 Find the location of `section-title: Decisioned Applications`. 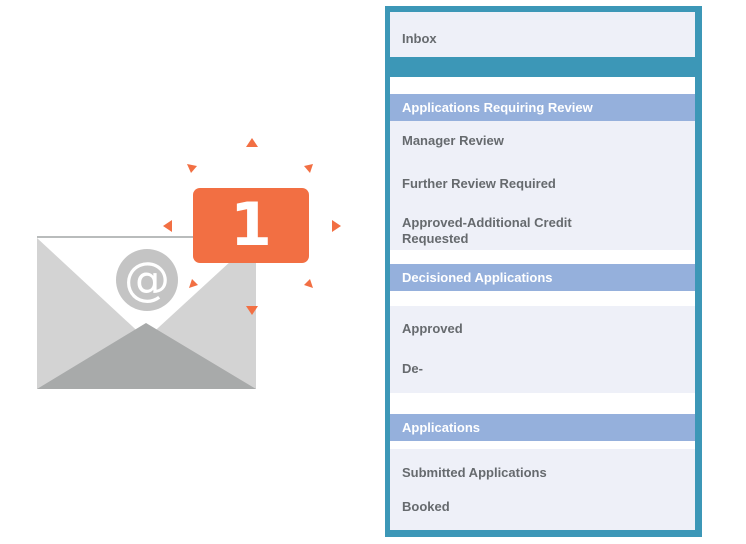

section-title: Decisioned Applications is located at coordinates (477, 277).